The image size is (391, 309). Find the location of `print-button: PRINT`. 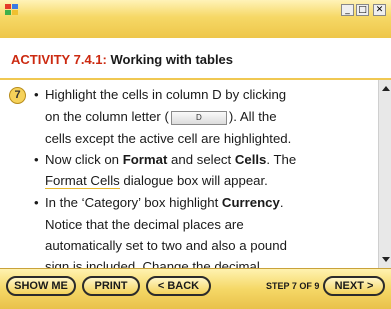

print-button: PRINT is located at coordinates (111, 286).